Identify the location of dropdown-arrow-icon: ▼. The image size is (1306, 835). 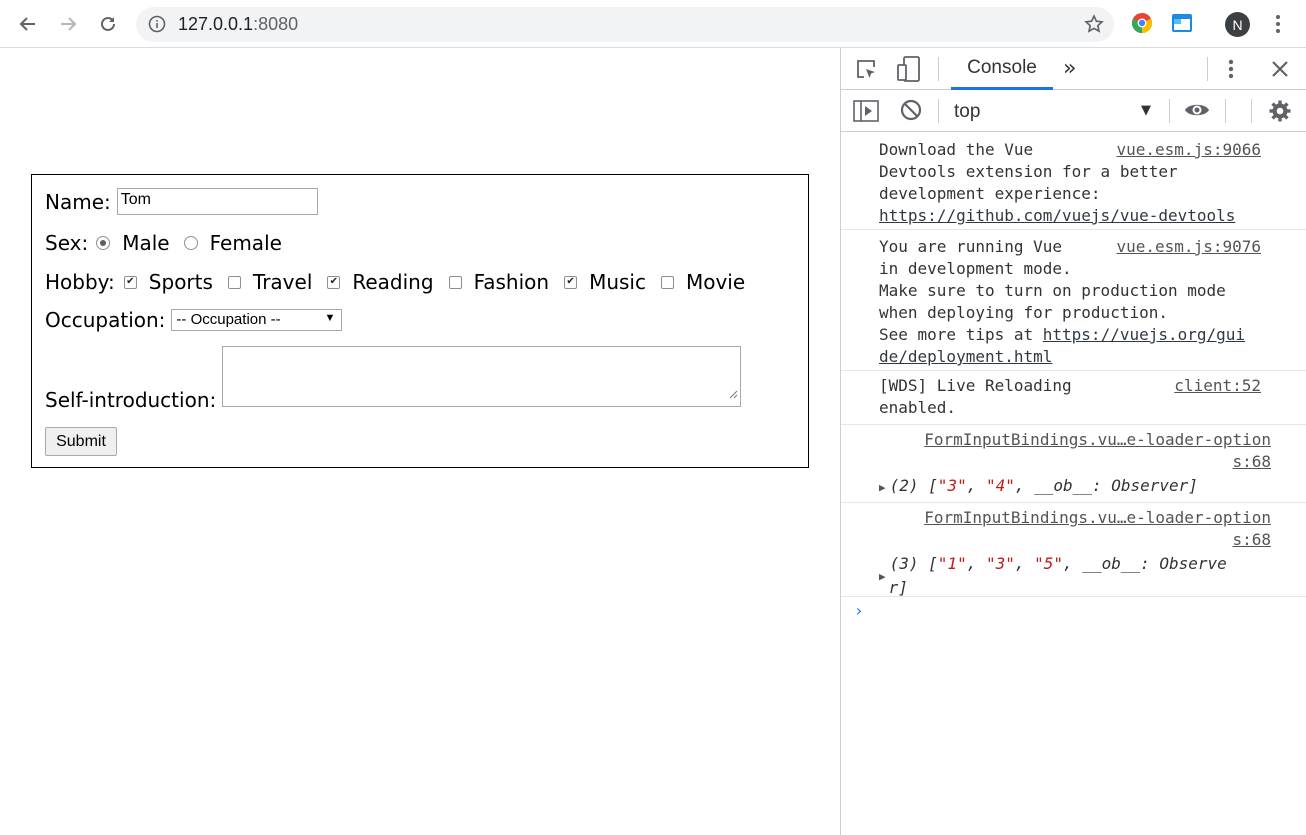
(330, 318).